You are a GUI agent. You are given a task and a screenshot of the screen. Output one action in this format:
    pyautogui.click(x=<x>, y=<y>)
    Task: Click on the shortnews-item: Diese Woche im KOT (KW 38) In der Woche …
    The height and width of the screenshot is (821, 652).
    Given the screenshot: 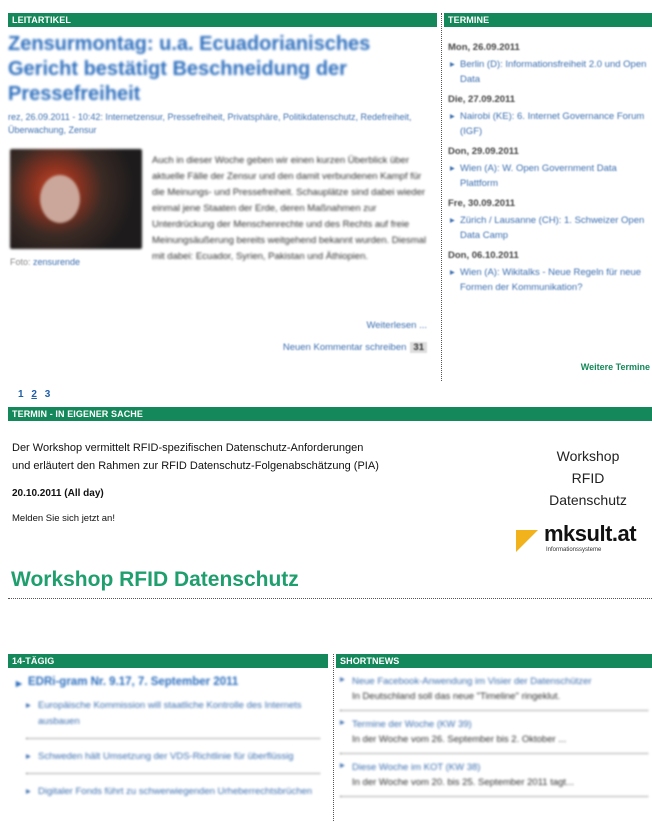 What is the action you would take?
    pyautogui.click(x=494, y=778)
    